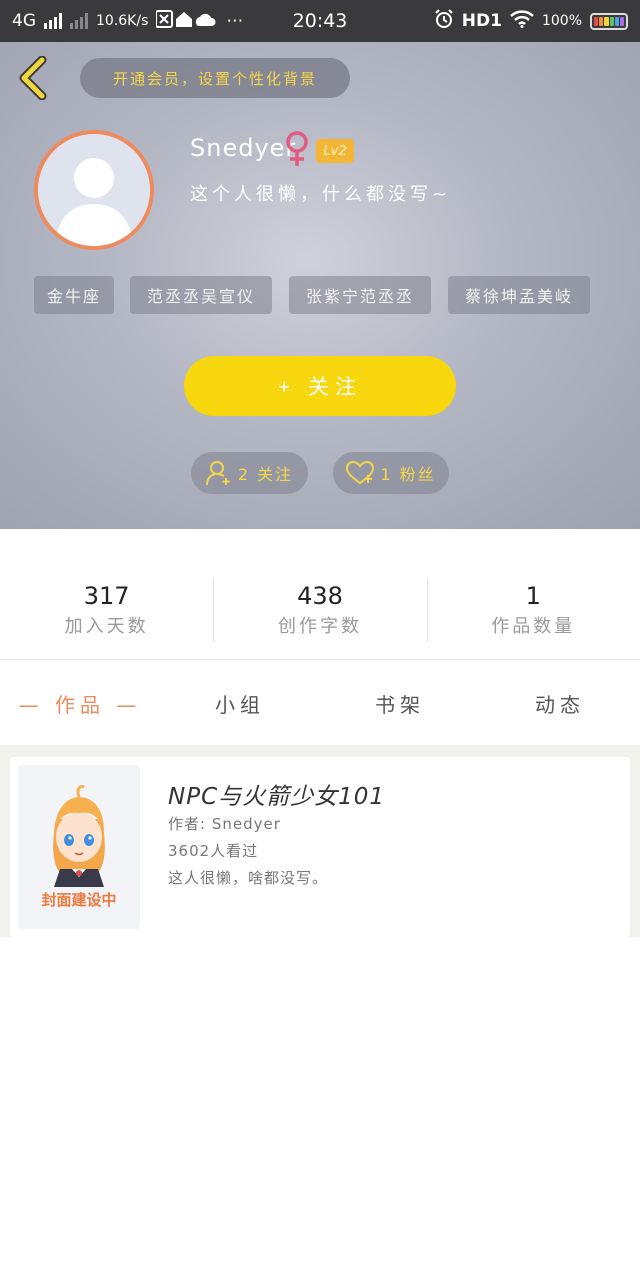  What do you see at coordinates (217, 473) in the screenshot?
I see `user-add-icon` at bounding box center [217, 473].